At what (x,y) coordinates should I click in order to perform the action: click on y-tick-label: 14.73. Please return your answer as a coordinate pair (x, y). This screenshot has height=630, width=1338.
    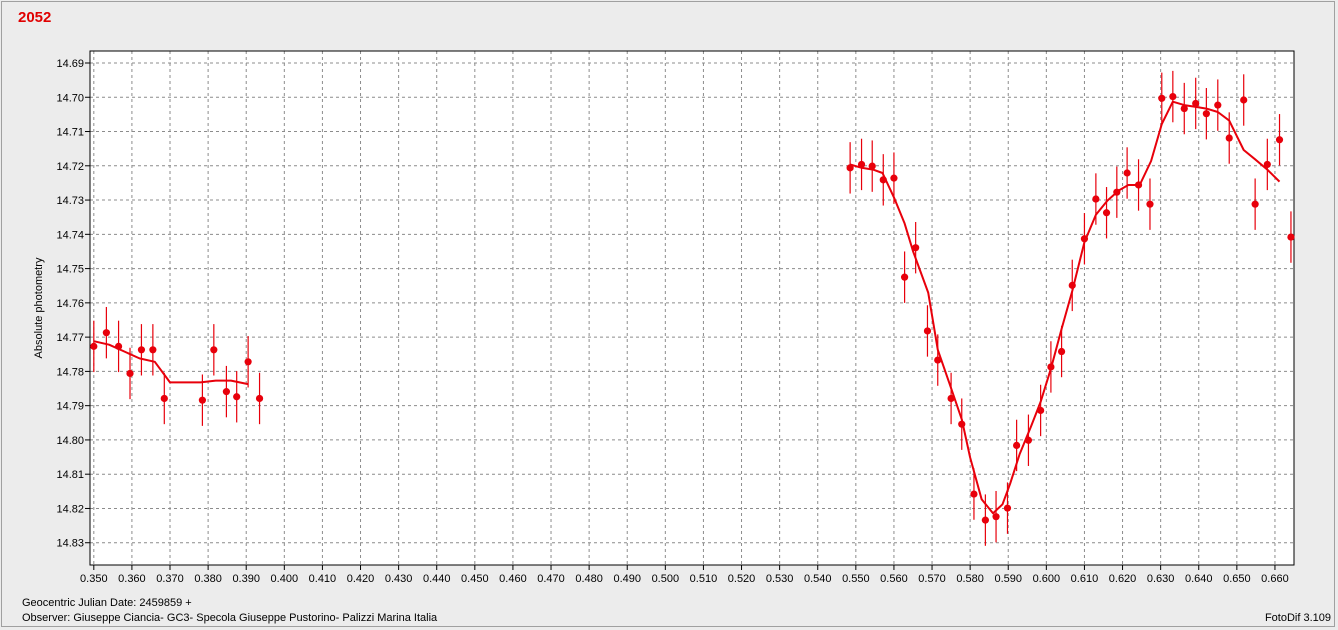
    Looking at the image, I should click on (70, 201).